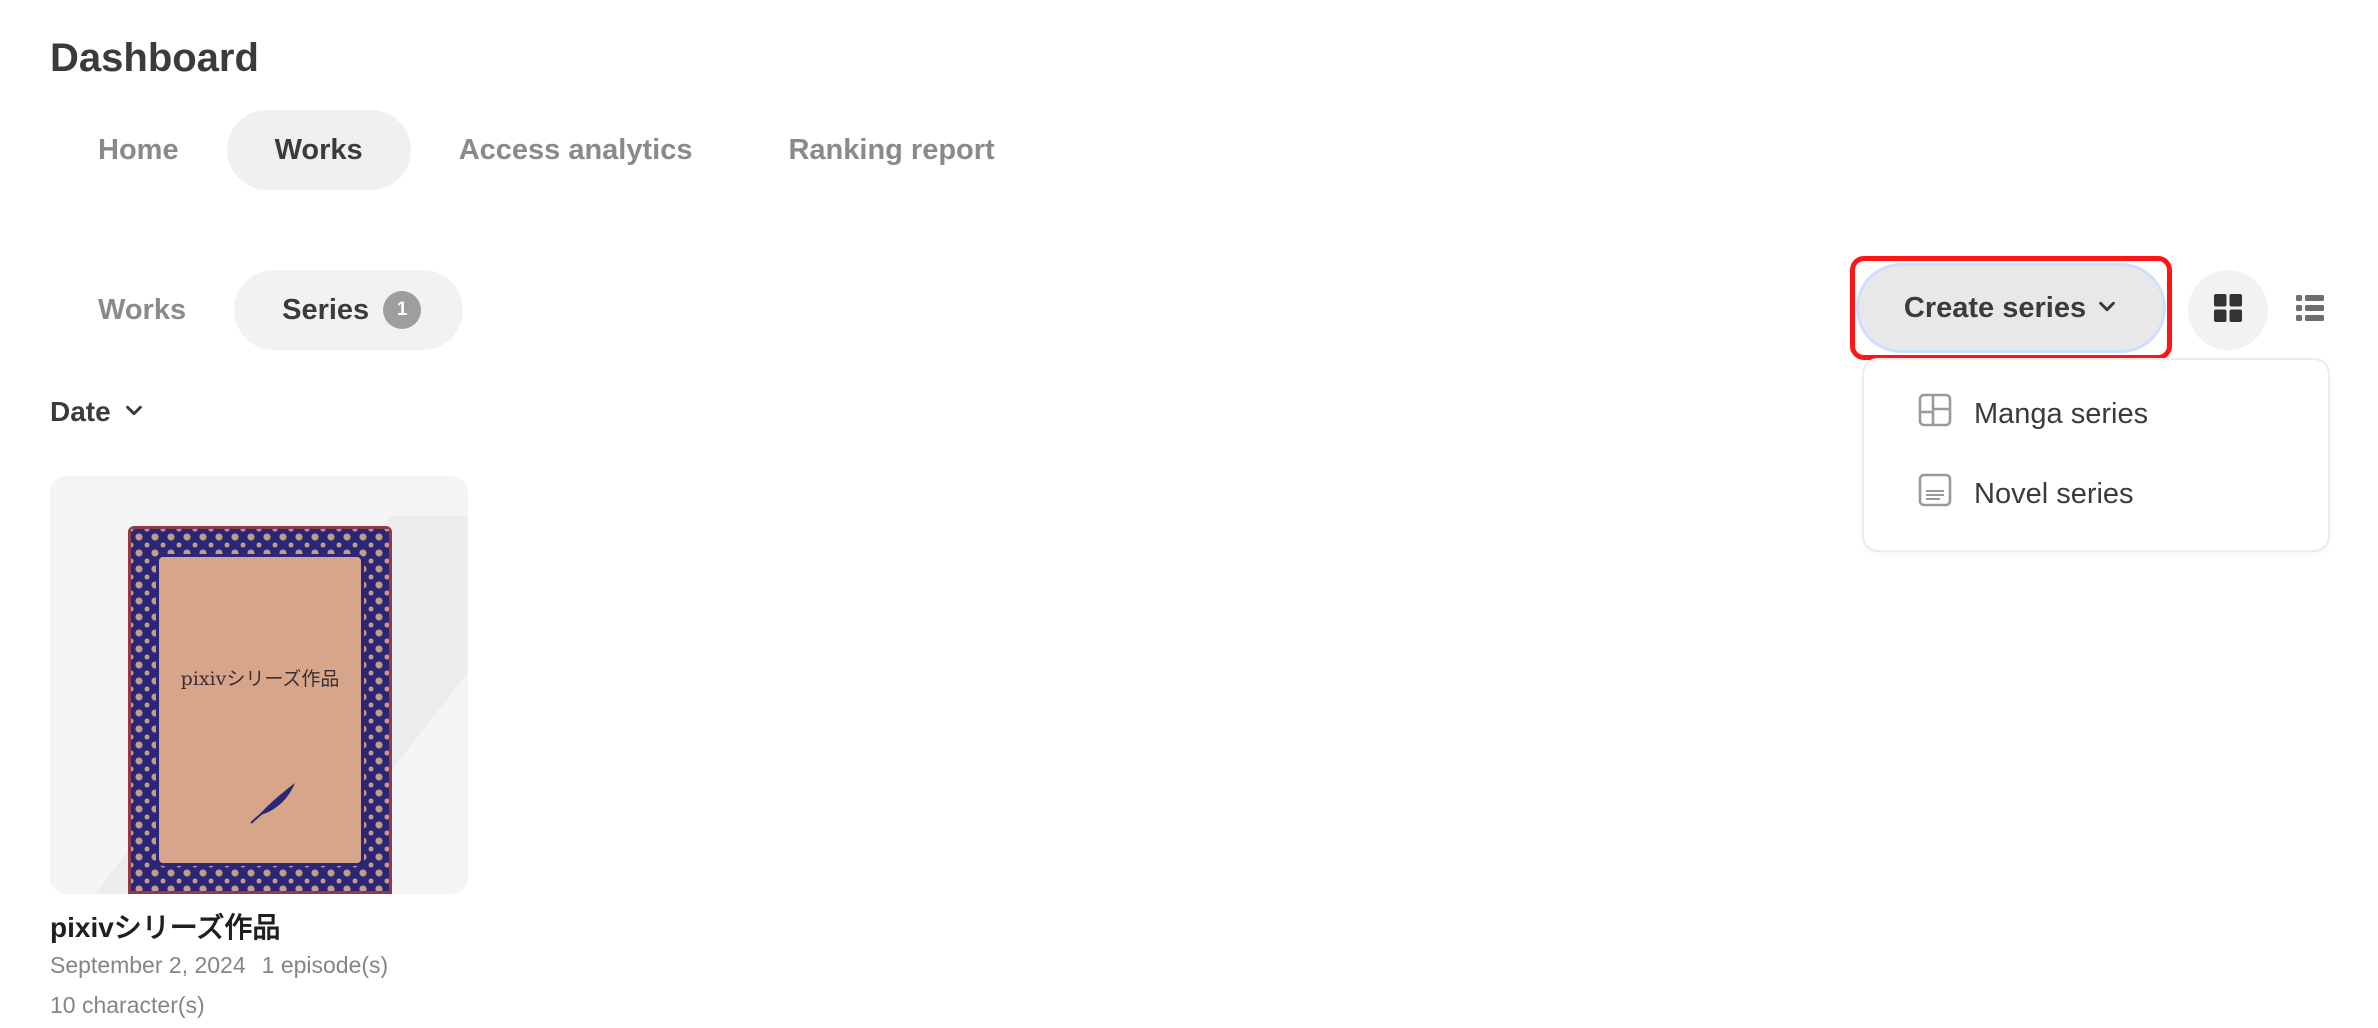 The image size is (2378, 1028). I want to click on sort-label: Date, so click(80, 411).